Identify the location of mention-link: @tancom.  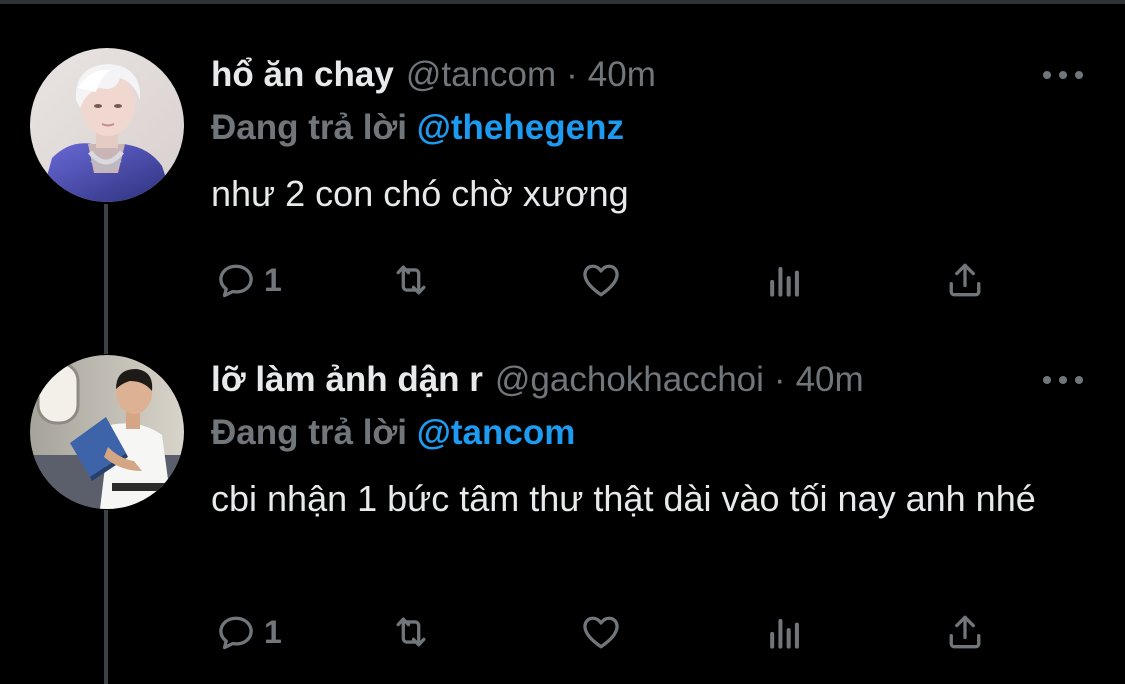
(496, 432).